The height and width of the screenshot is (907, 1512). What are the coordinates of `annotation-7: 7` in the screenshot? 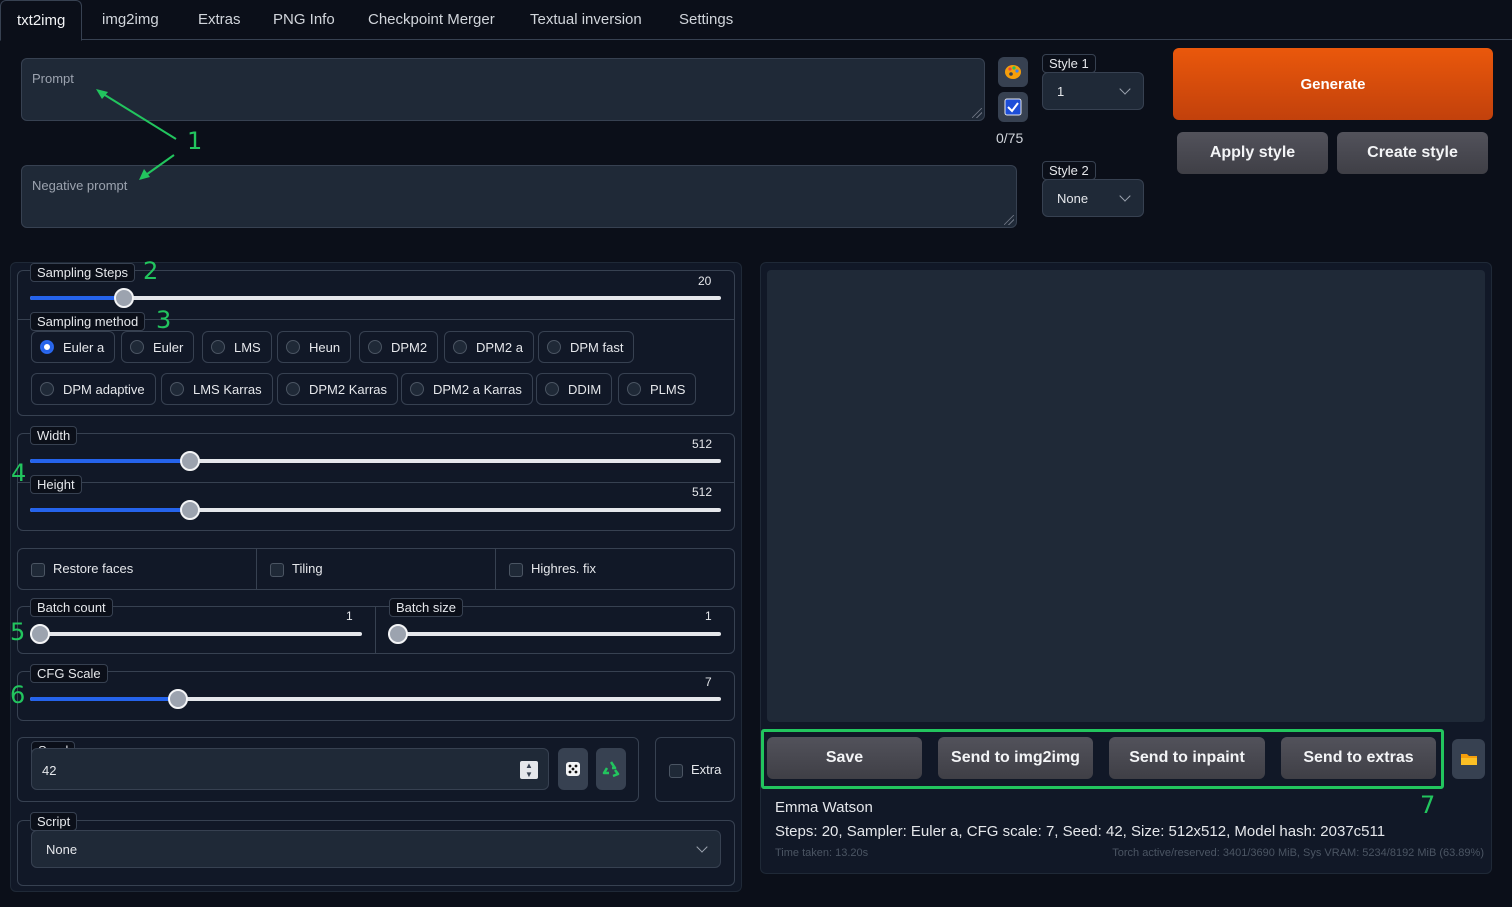 It's located at (1428, 805).